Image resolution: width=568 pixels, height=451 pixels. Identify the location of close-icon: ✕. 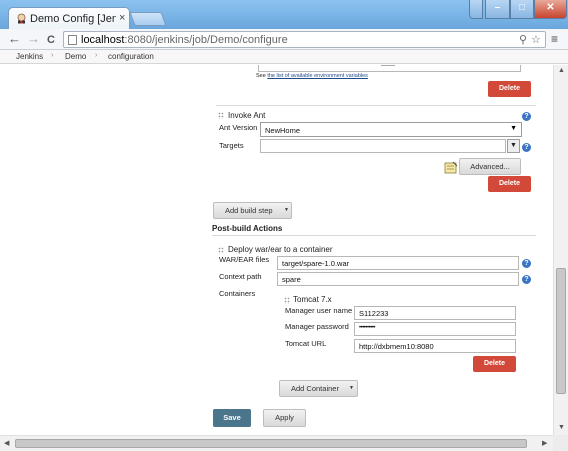
(550, 7).